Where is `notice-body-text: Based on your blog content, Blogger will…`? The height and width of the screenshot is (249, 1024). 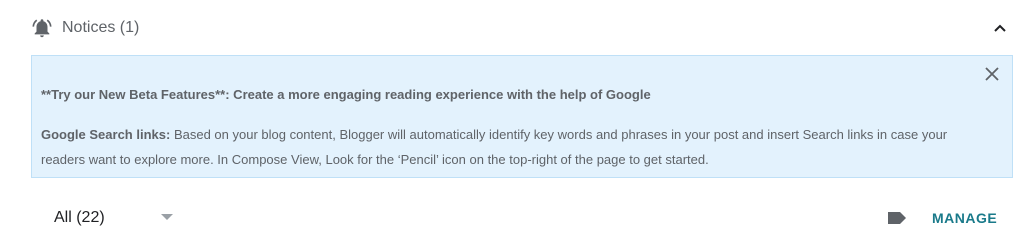 notice-body-text: Based on your blog content, Blogger will… is located at coordinates (494, 147).